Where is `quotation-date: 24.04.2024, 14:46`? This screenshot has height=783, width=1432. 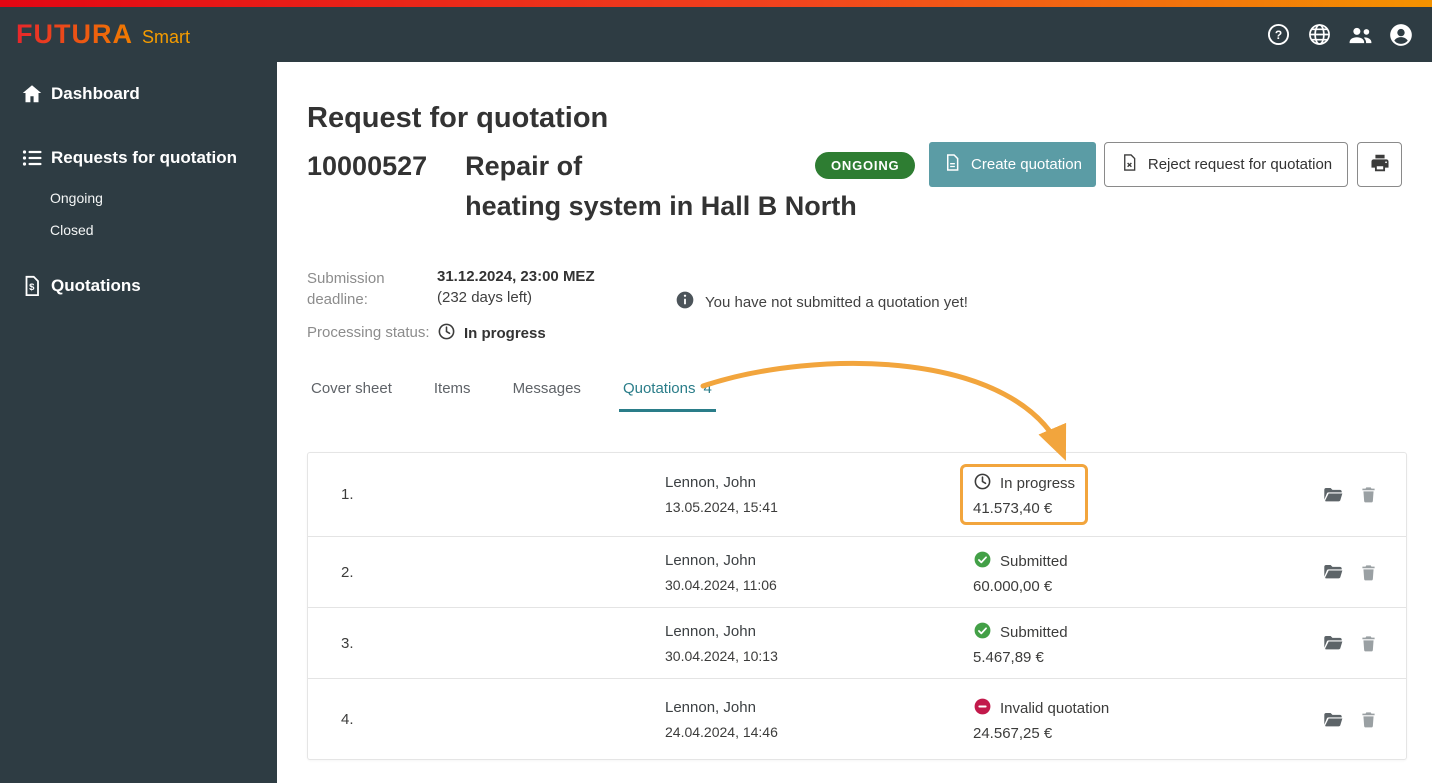 quotation-date: 24.04.2024, 14:46 is located at coordinates (721, 732).